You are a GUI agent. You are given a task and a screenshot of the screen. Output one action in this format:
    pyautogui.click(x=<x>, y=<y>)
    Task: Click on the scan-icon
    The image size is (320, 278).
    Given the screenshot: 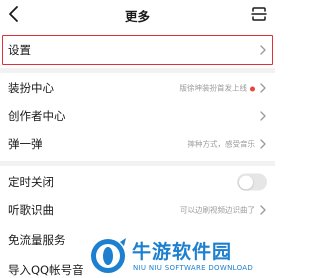 What is the action you would take?
    pyautogui.click(x=259, y=14)
    